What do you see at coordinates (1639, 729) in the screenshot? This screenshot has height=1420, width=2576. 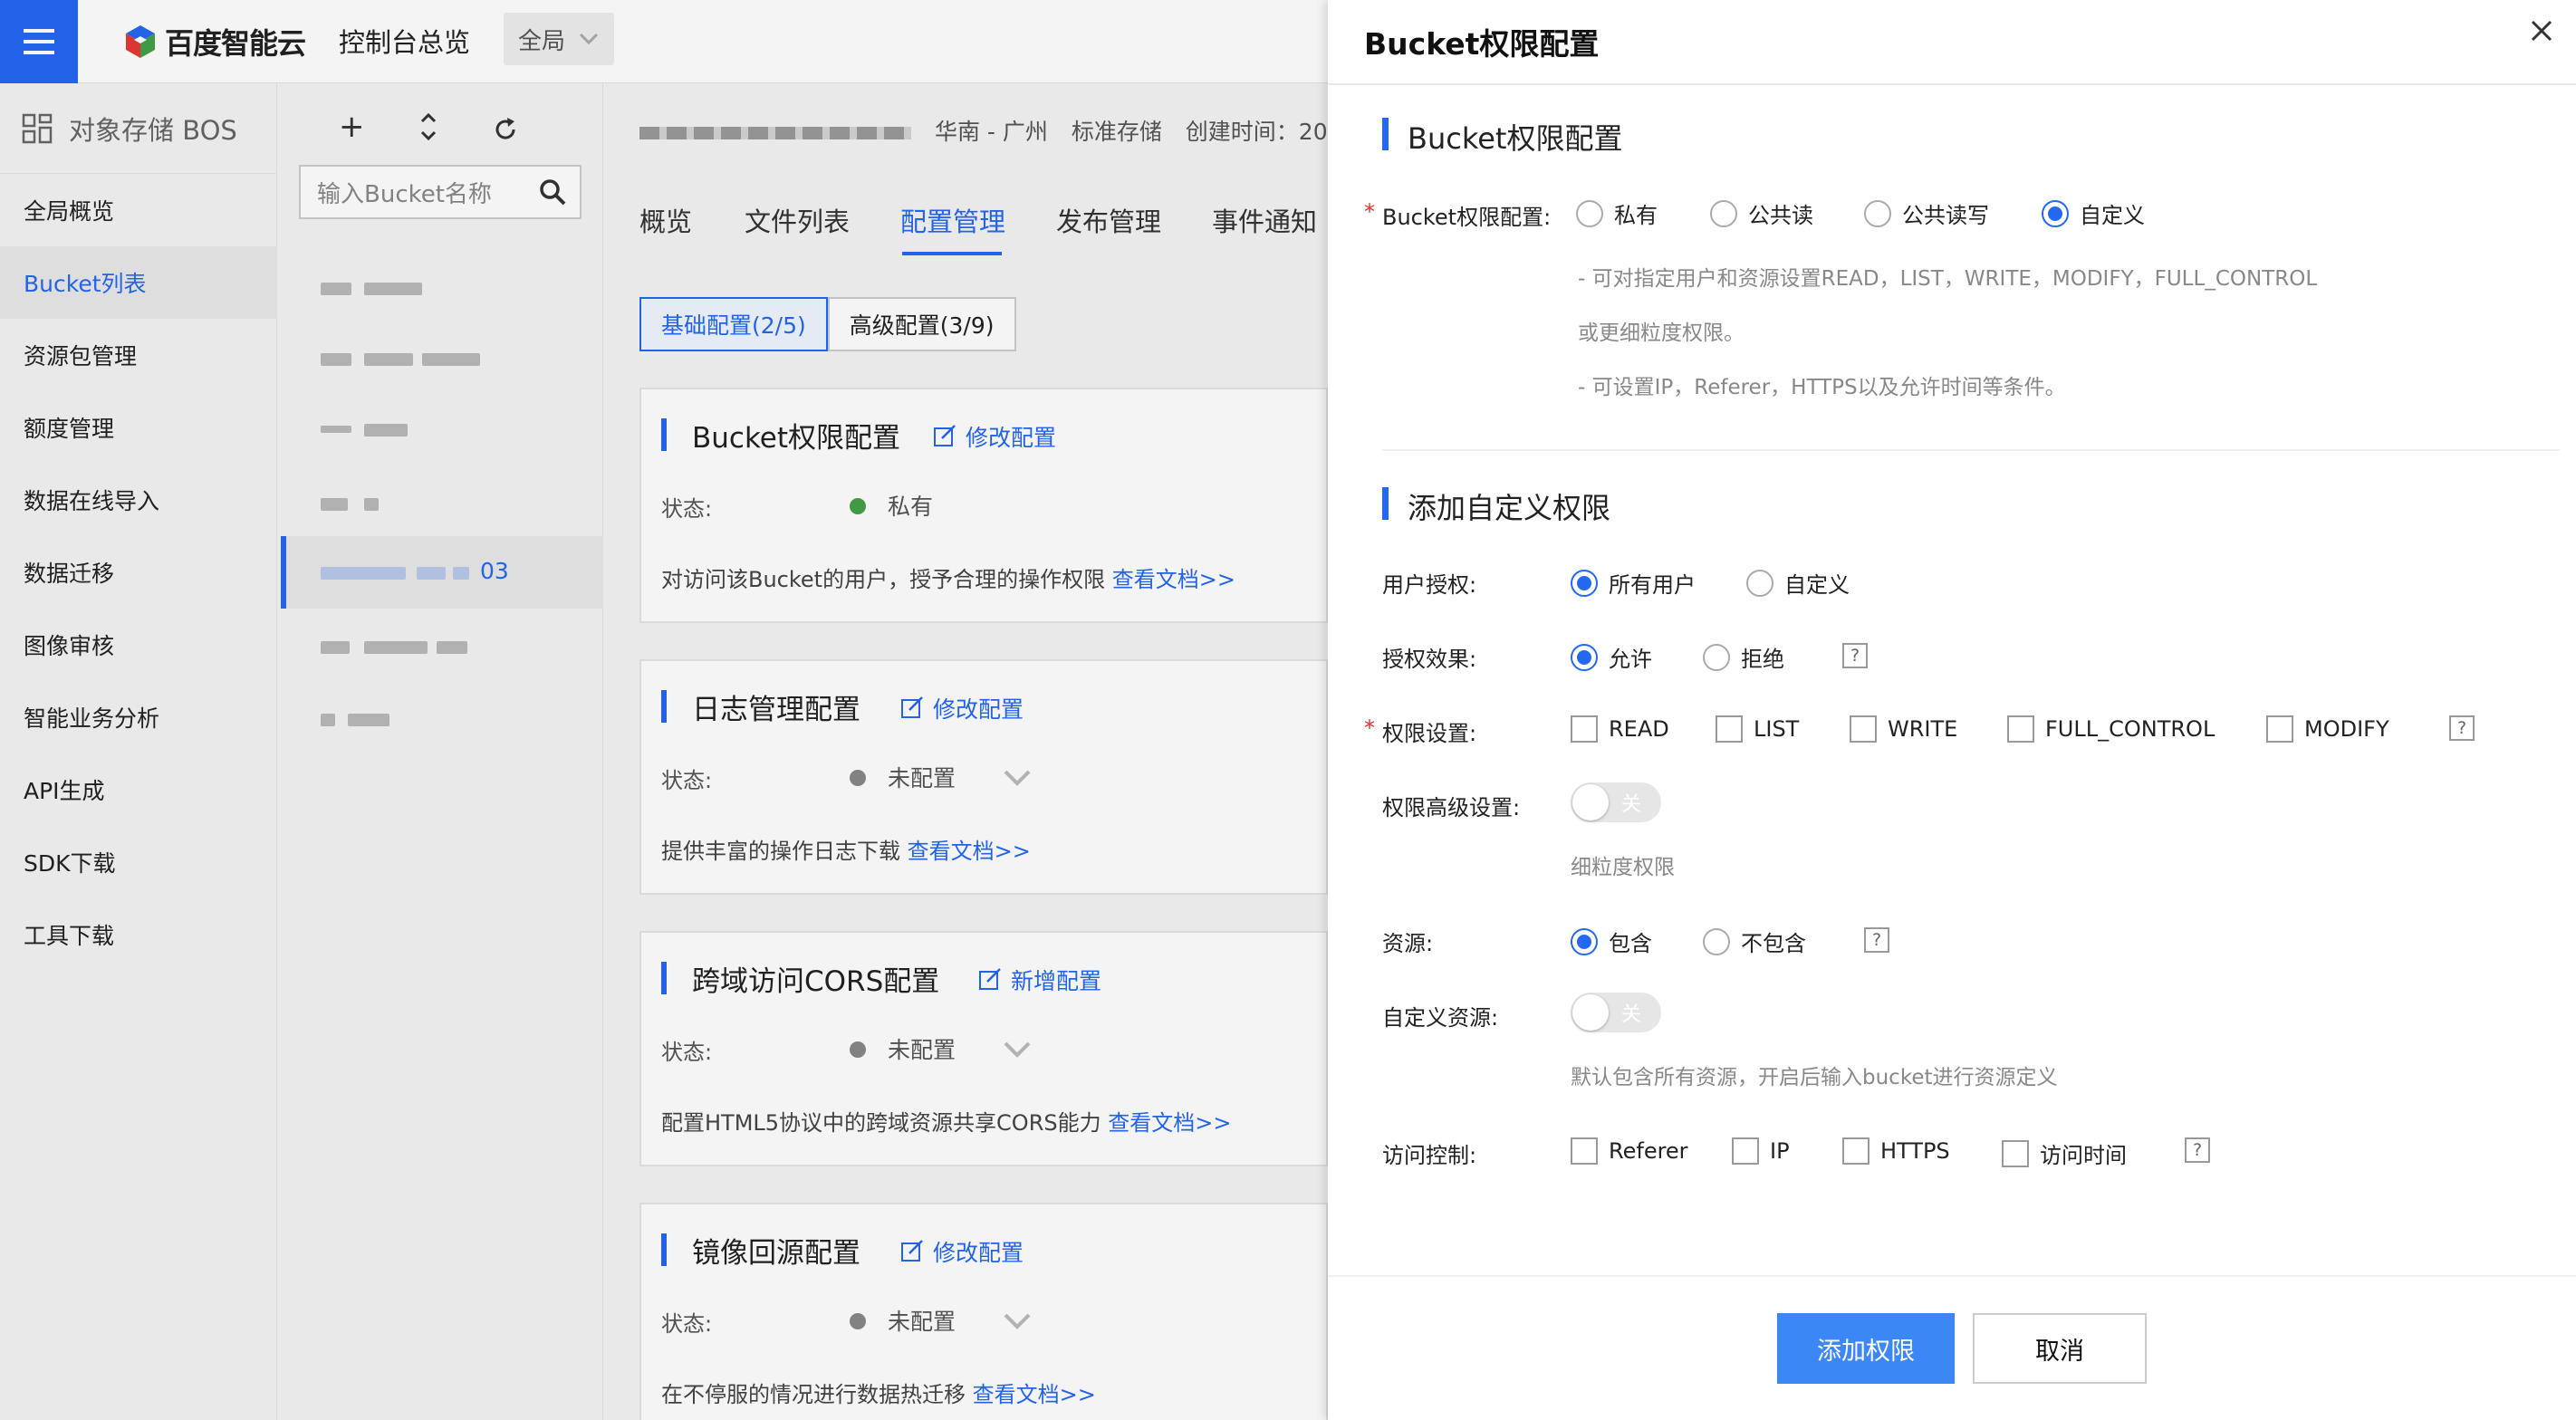 I see `option-label: READ` at bounding box center [1639, 729].